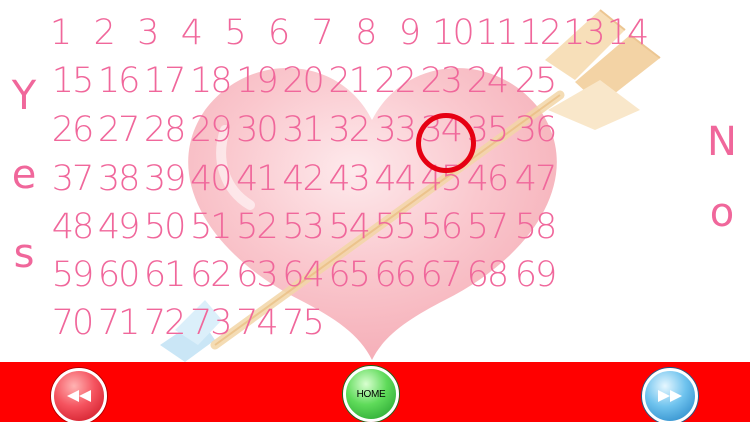  I want to click on number-cell-41: 41, so click(256, 179).